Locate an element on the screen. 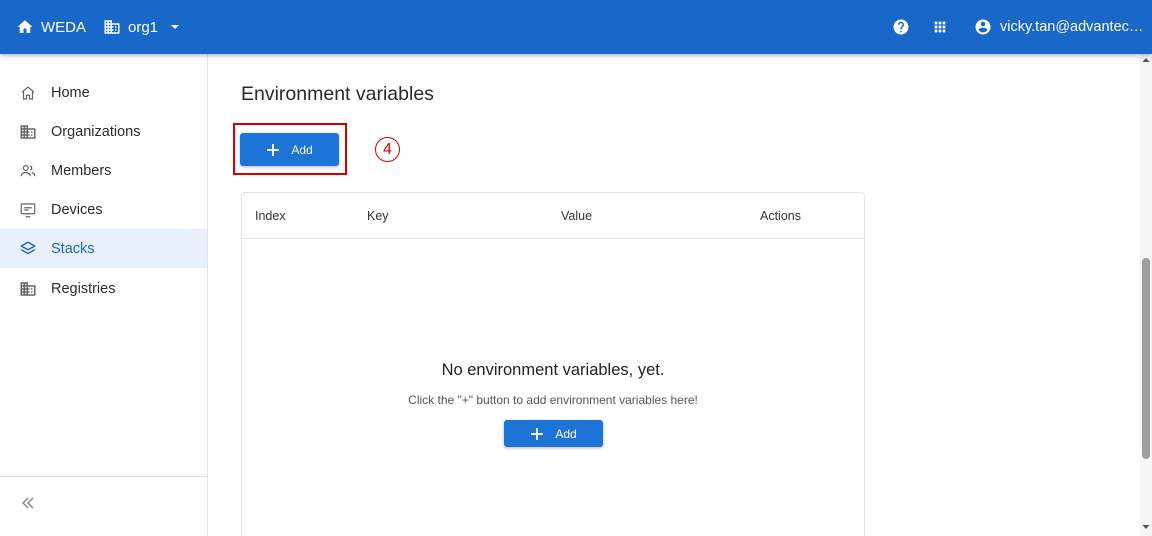 Image resolution: width=1152 pixels, height=536 pixels. sidebar-item-members: Members is located at coordinates (103, 170).